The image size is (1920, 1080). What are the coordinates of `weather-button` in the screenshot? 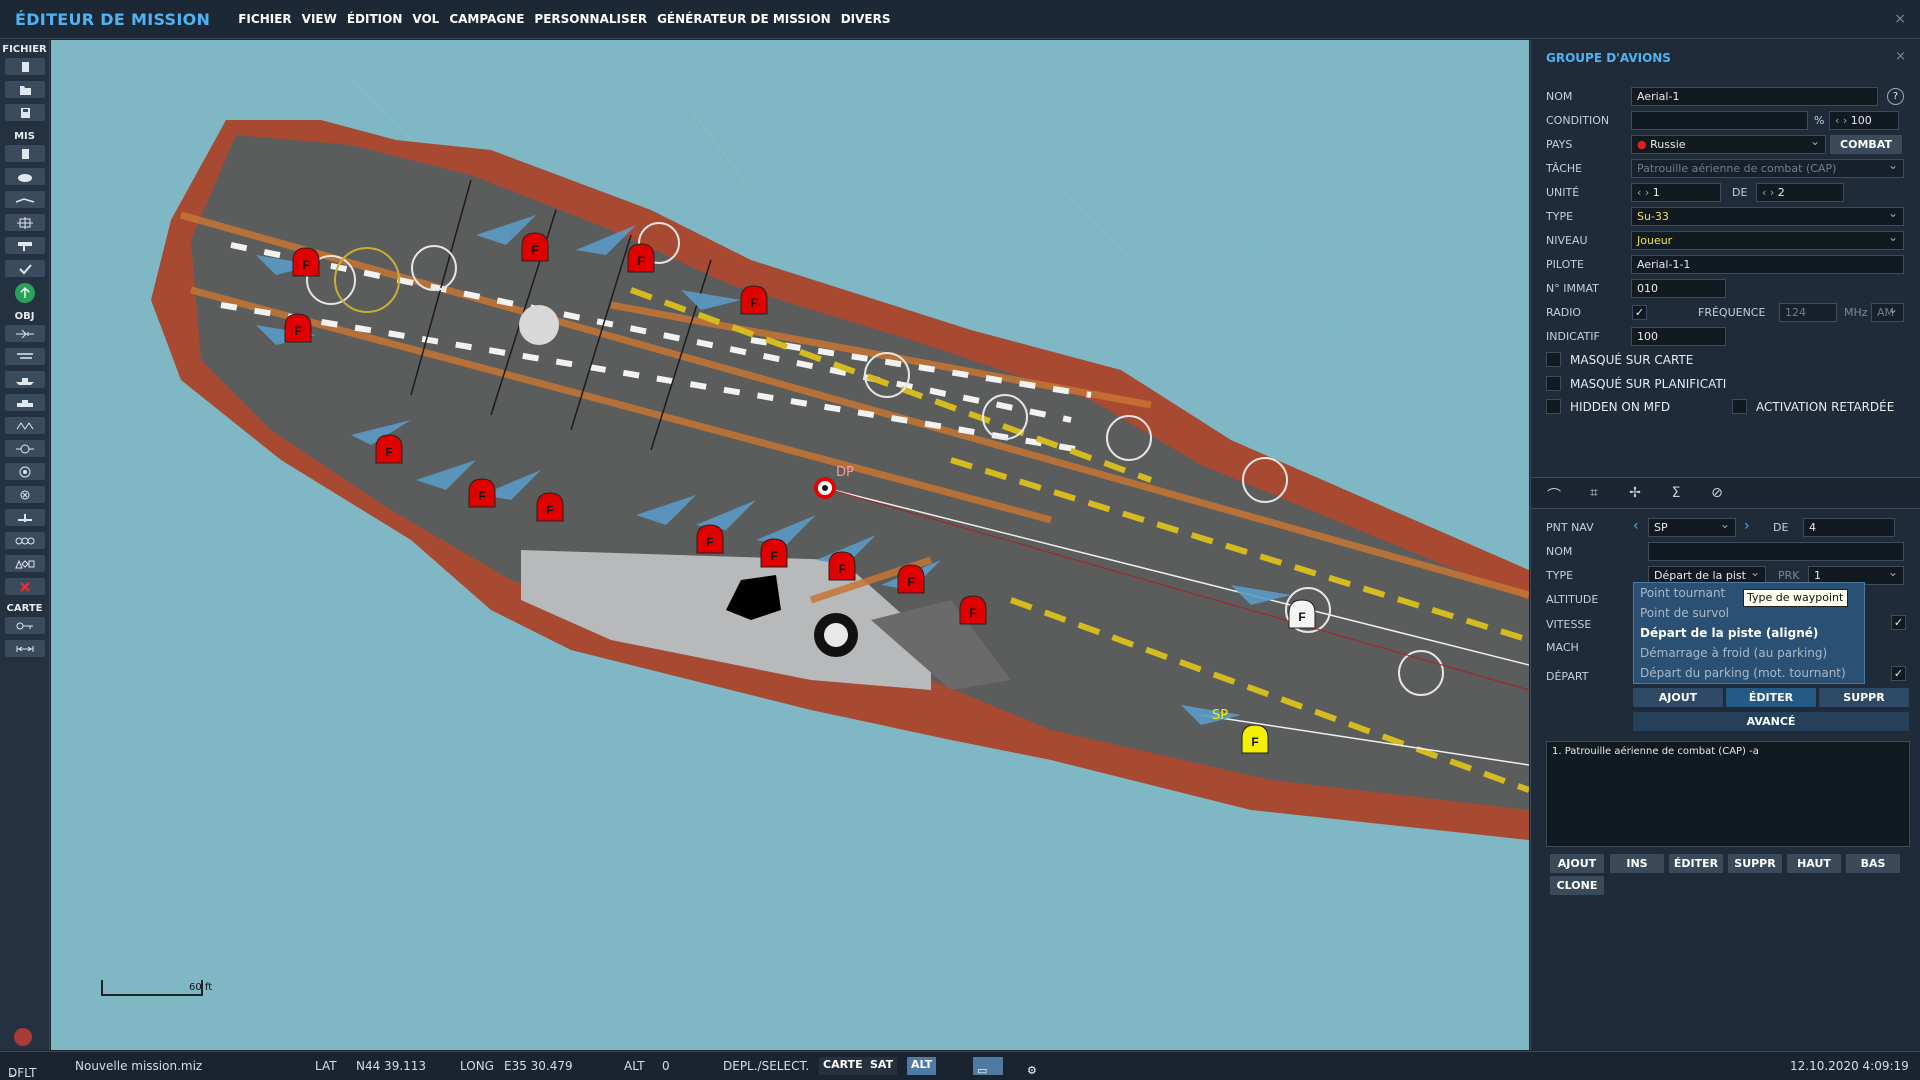 It's located at (24, 176).